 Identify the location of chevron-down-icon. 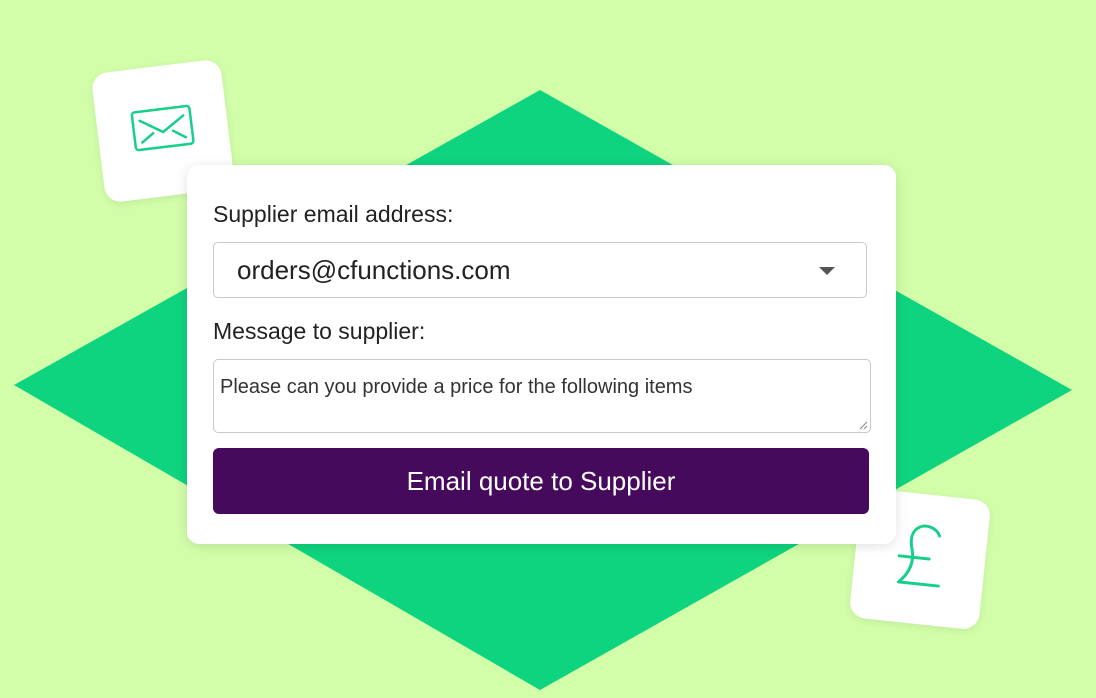
(827, 271).